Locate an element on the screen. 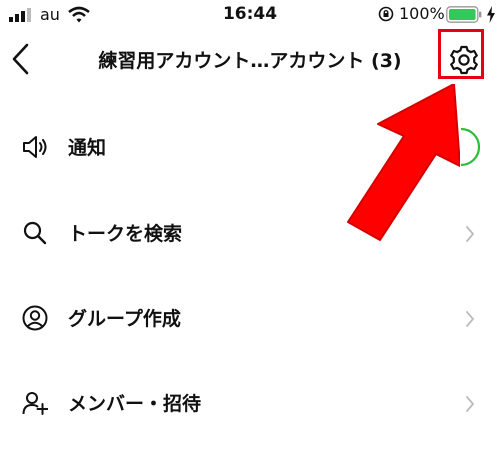 This screenshot has height=454, width=500. menu-item-label: メンバー・招待 is located at coordinates (135, 404).